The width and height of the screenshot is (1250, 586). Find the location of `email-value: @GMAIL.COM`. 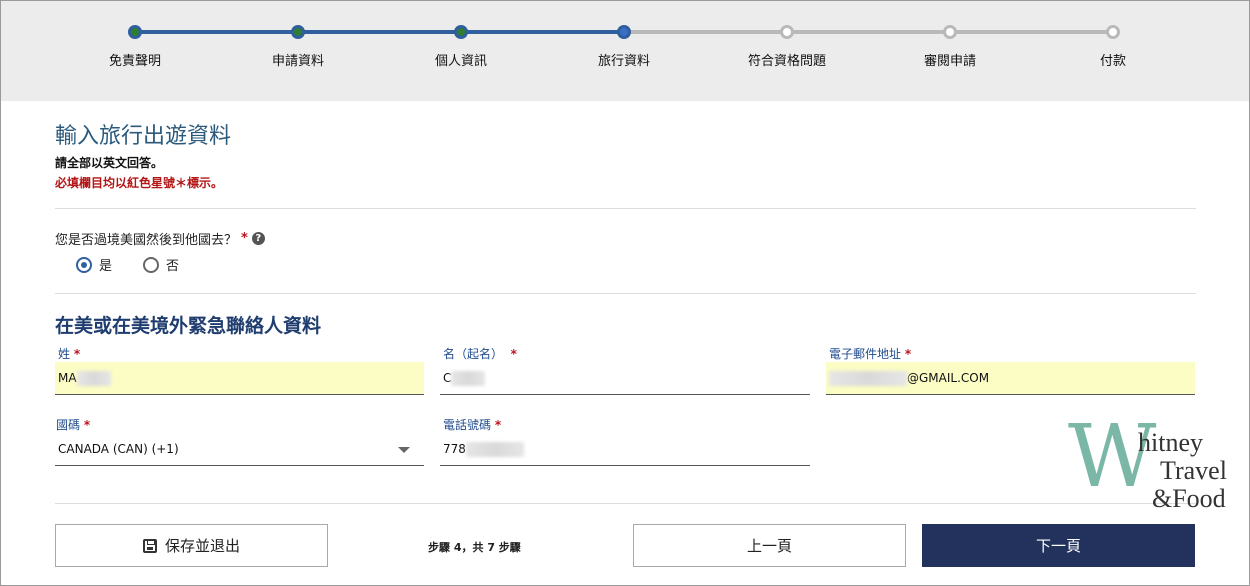

email-value: @GMAIL.COM is located at coordinates (948, 378).